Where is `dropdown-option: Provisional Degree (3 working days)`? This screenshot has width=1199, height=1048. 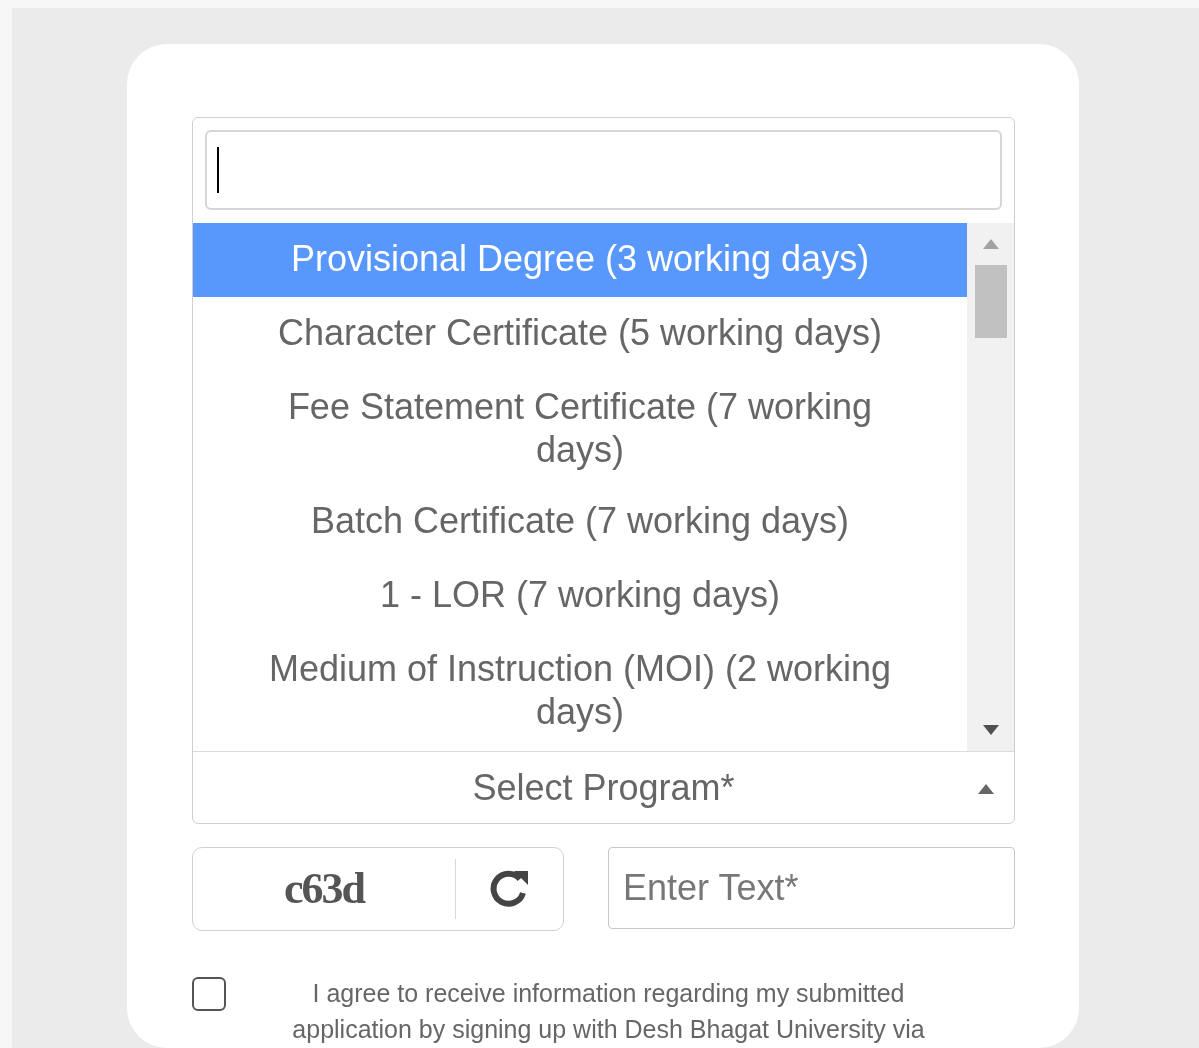
dropdown-option: Provisional Degree (3 working days) is located at coordinates (580, 260).